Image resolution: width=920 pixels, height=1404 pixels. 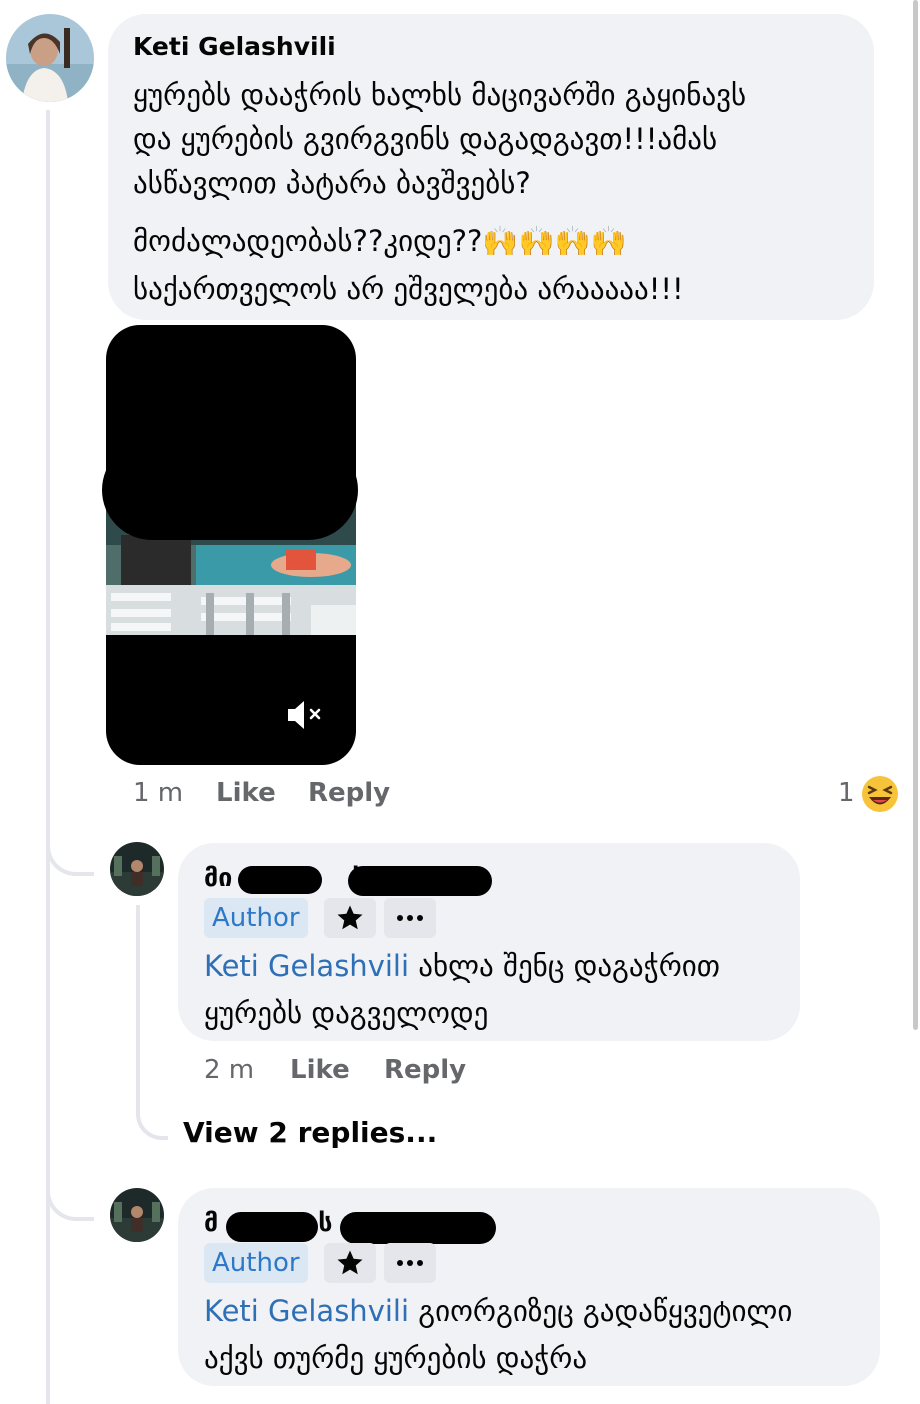 What do you see at coordinates (425, 139) in the screenshot?
I see `comment-line-2: და ყურების გვირგვინს დაგადგავთ!!!ამას` at bounding box center [425, 139].